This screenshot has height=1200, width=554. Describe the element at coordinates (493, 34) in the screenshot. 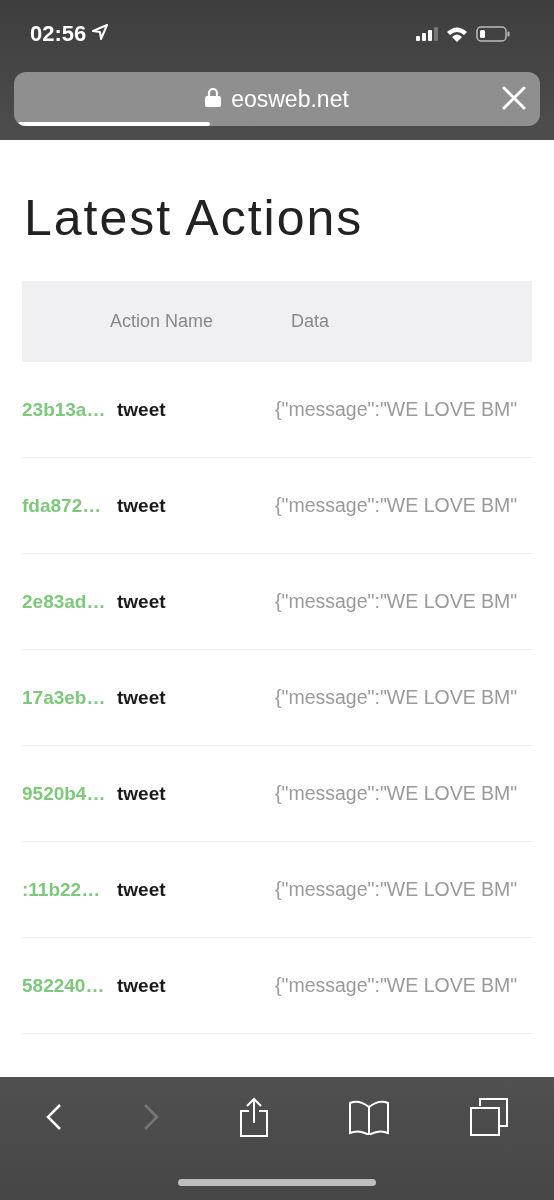

I see `battery-icon` at that location.